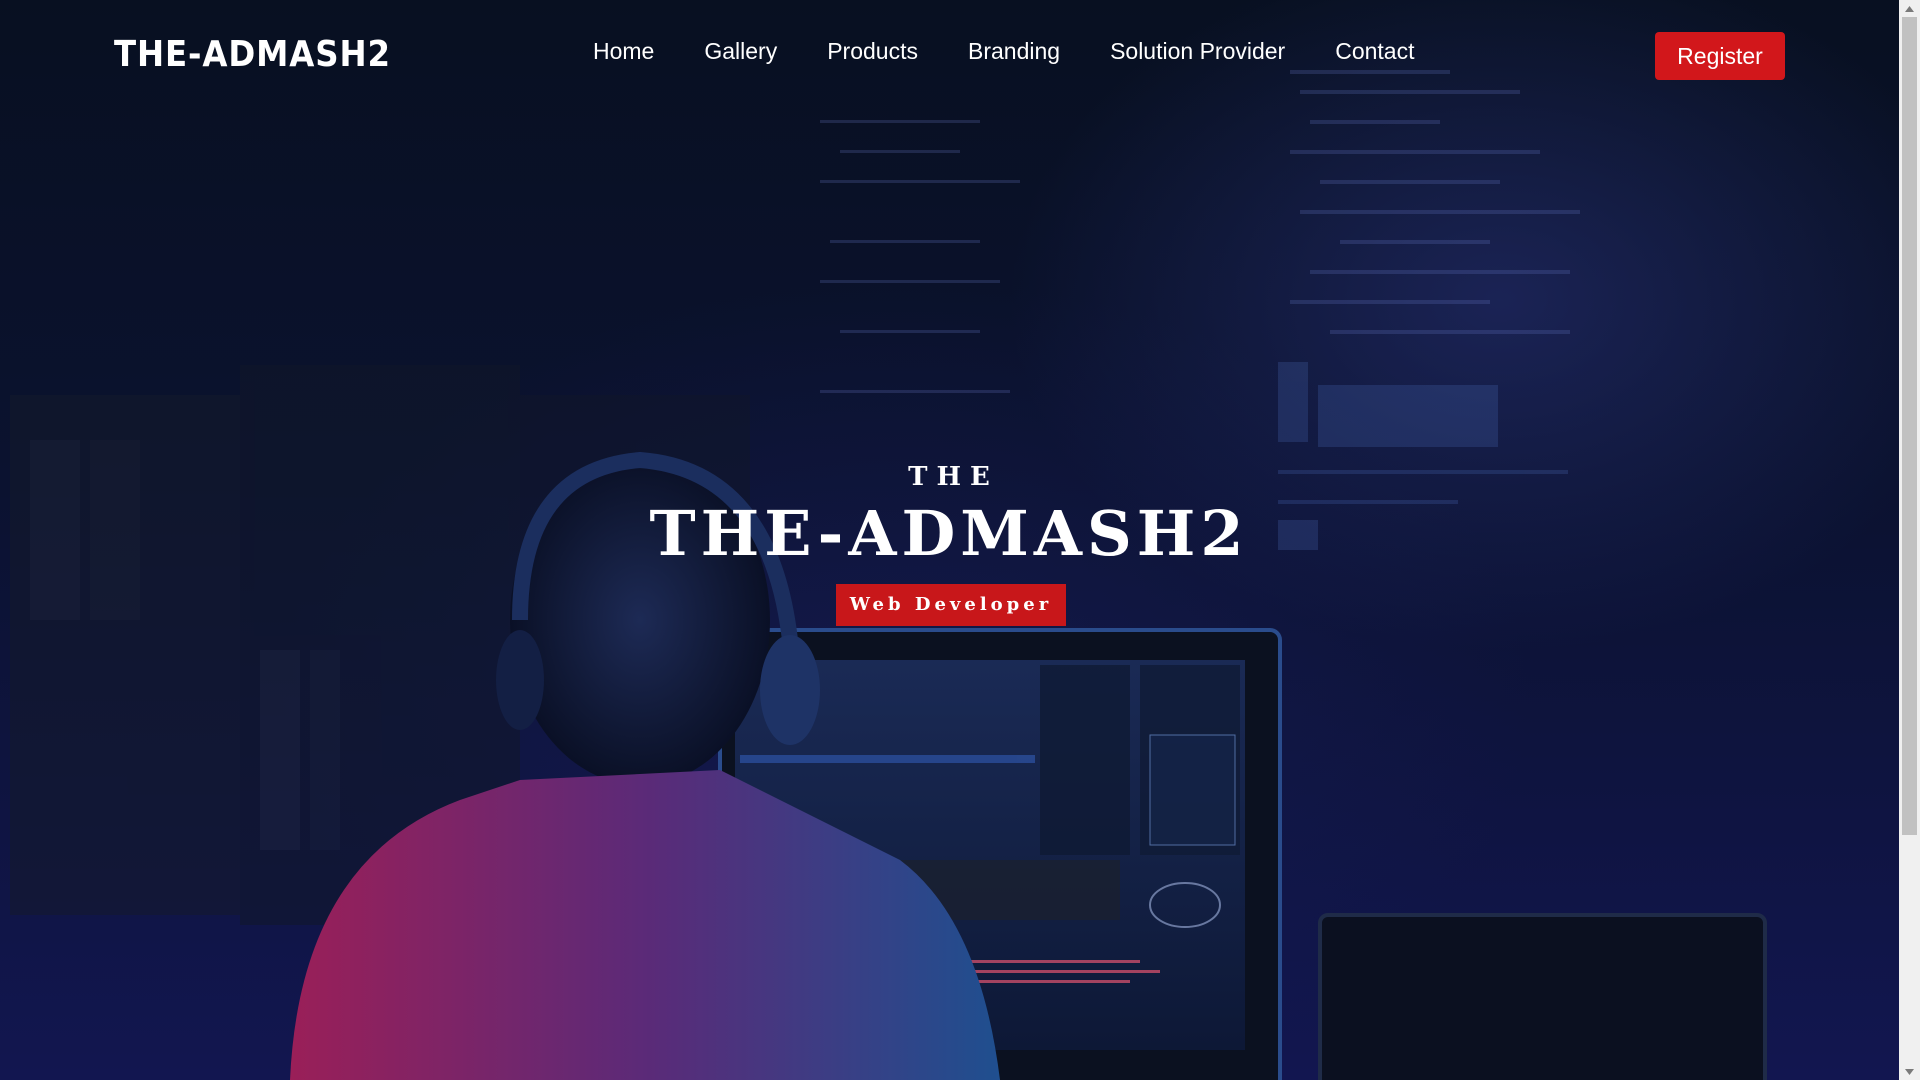  What do you see at coordinates (623, 51) in the screenshot?
I see `nav-item-home: Home` at bounding box center [623, 51].